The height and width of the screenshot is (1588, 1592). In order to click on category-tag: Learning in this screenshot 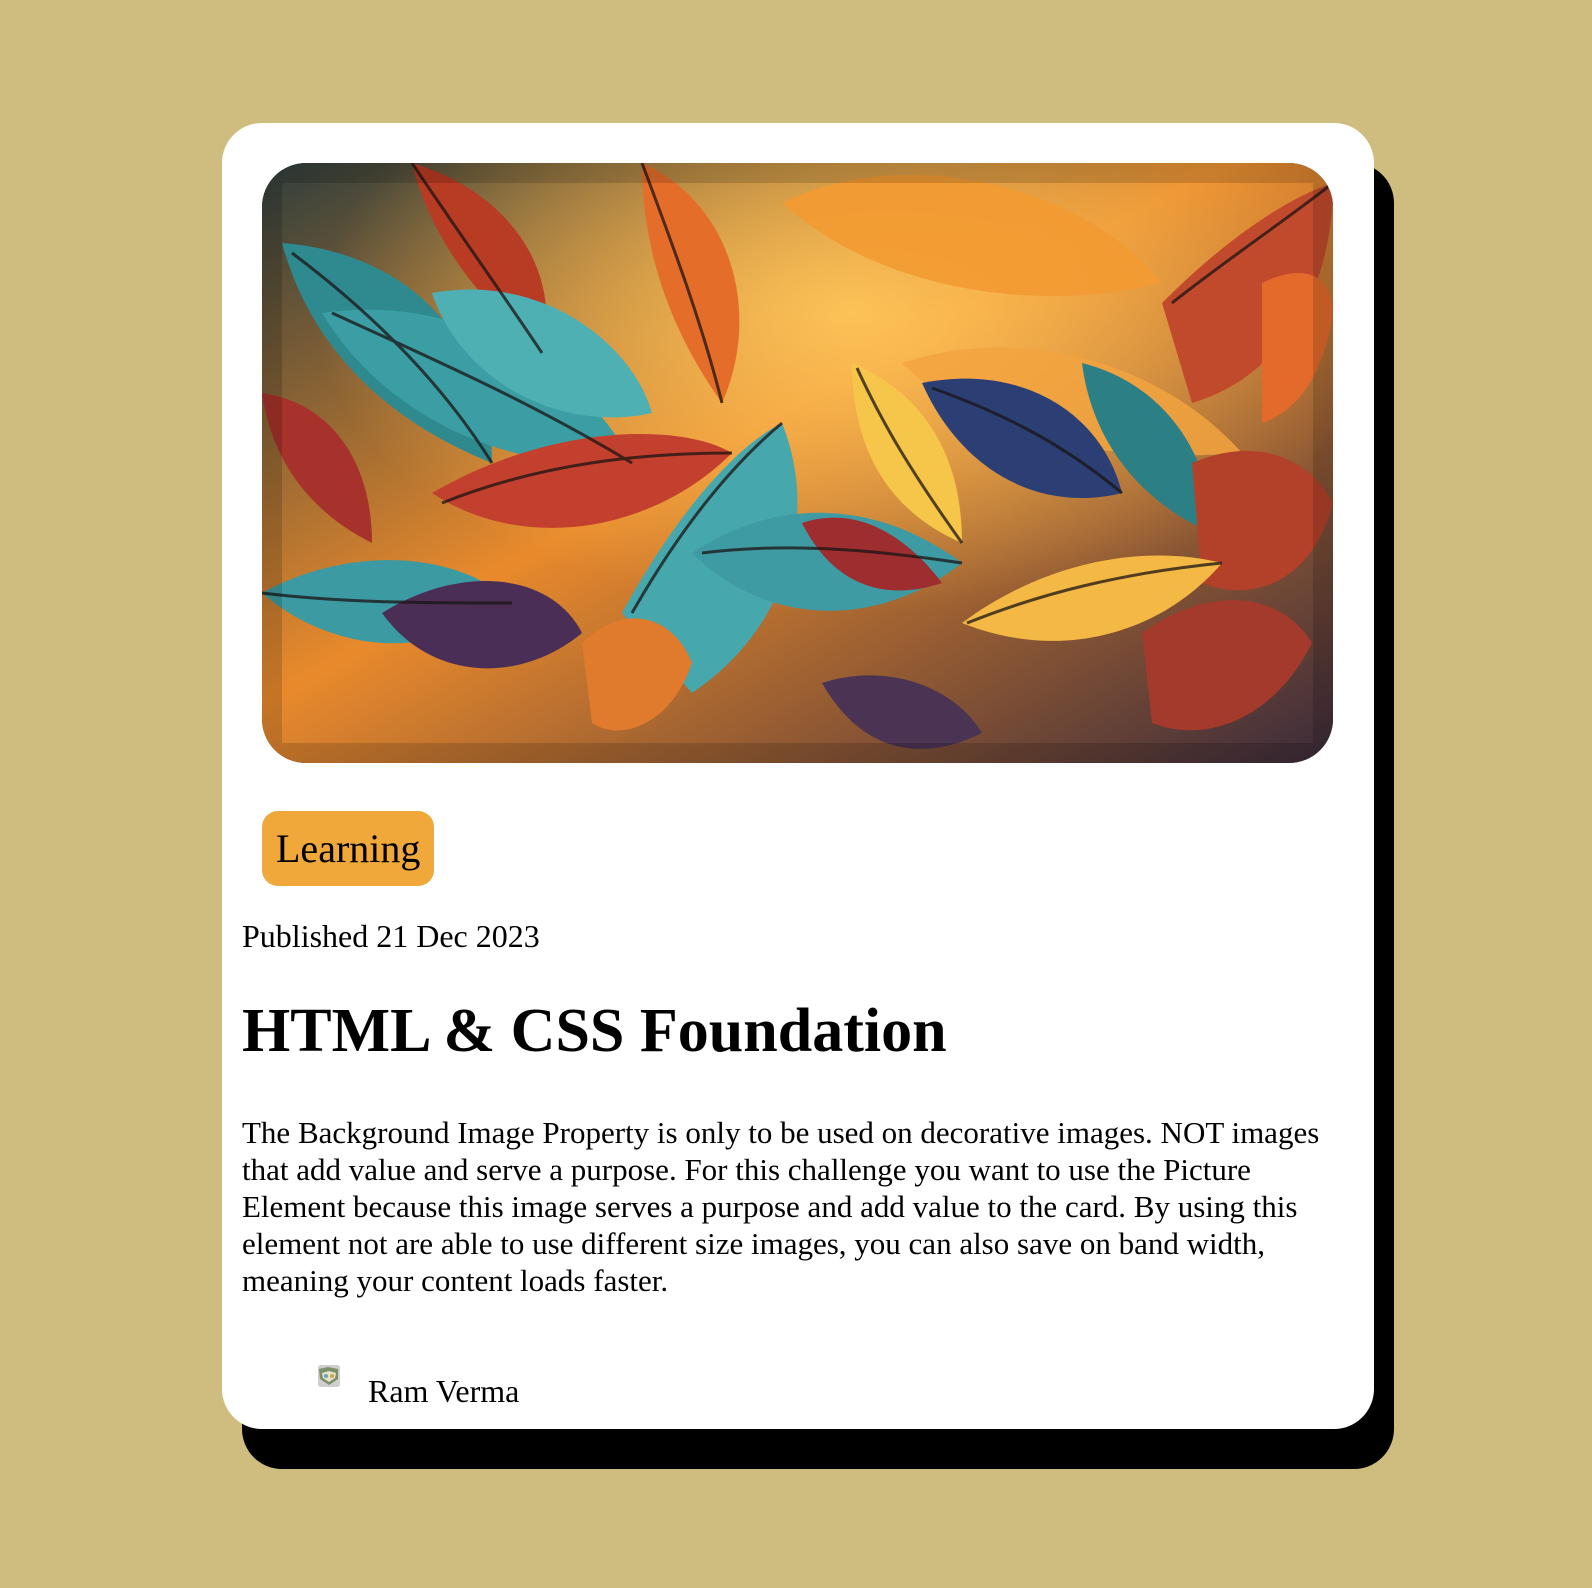, I will do `click(348, 848)`.